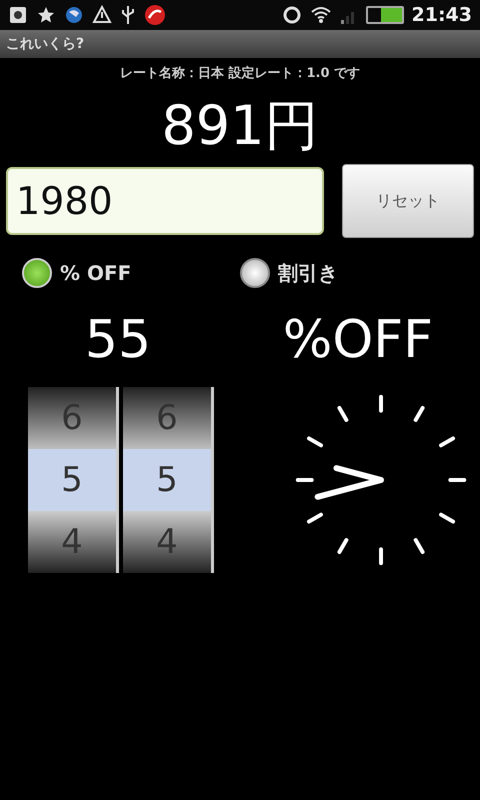 The image size is (480, 800). I want to click on radio-label: % OFF, so click(96, 273).